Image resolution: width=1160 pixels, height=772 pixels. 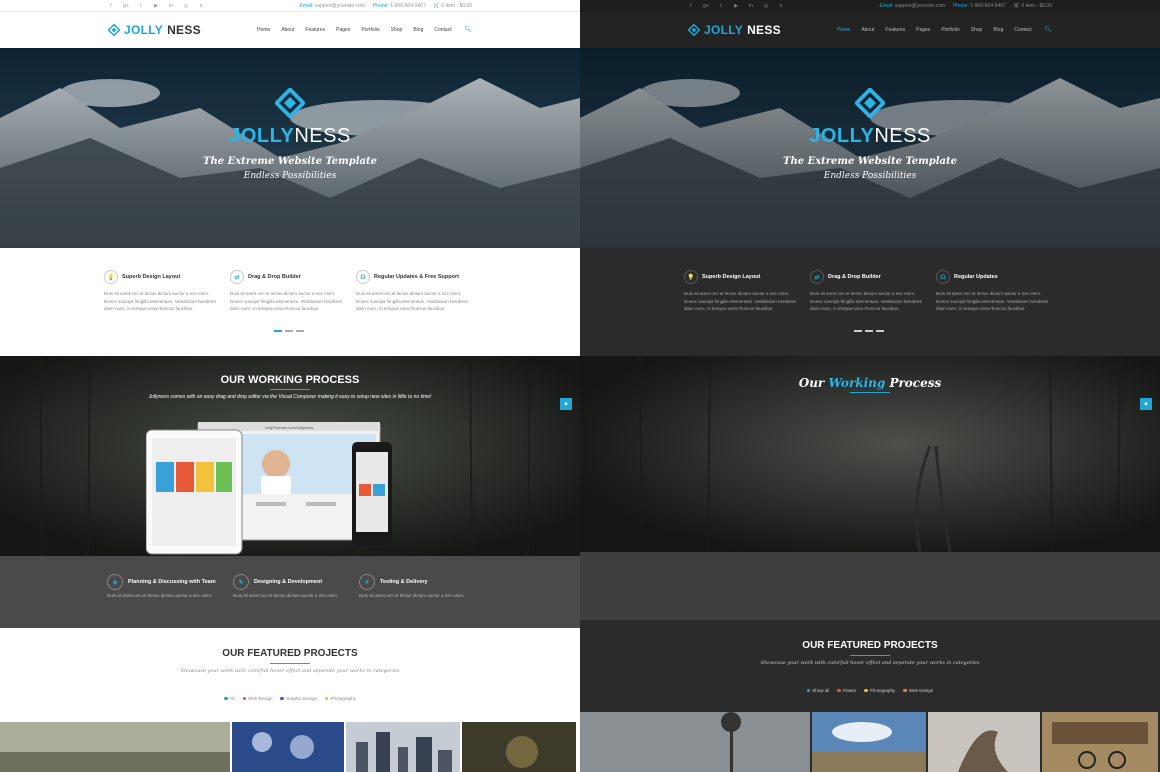 I want to click on process-steps, so click(x=870, y=586).